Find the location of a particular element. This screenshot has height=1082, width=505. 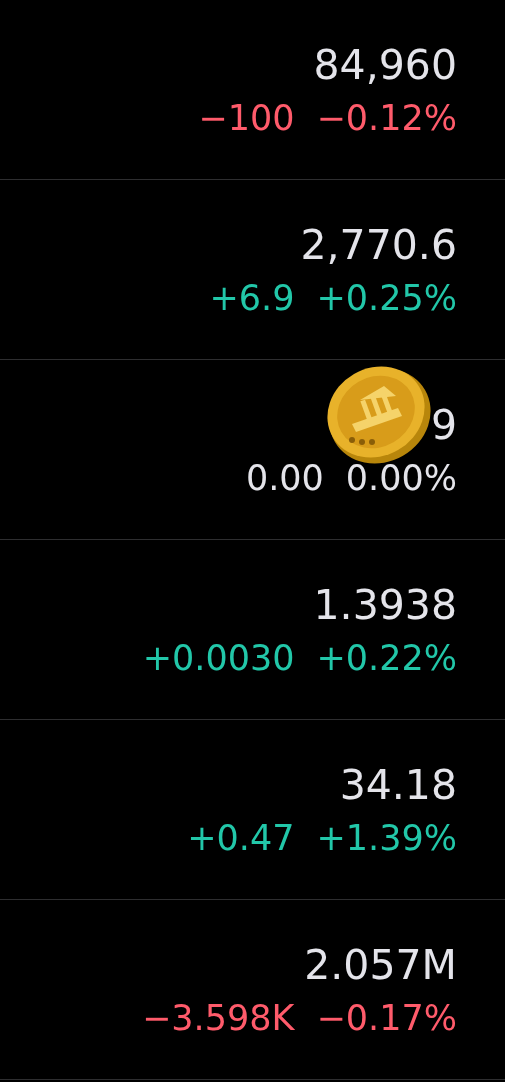

change-value: −3.598K is located at coordinates (218, 1018).